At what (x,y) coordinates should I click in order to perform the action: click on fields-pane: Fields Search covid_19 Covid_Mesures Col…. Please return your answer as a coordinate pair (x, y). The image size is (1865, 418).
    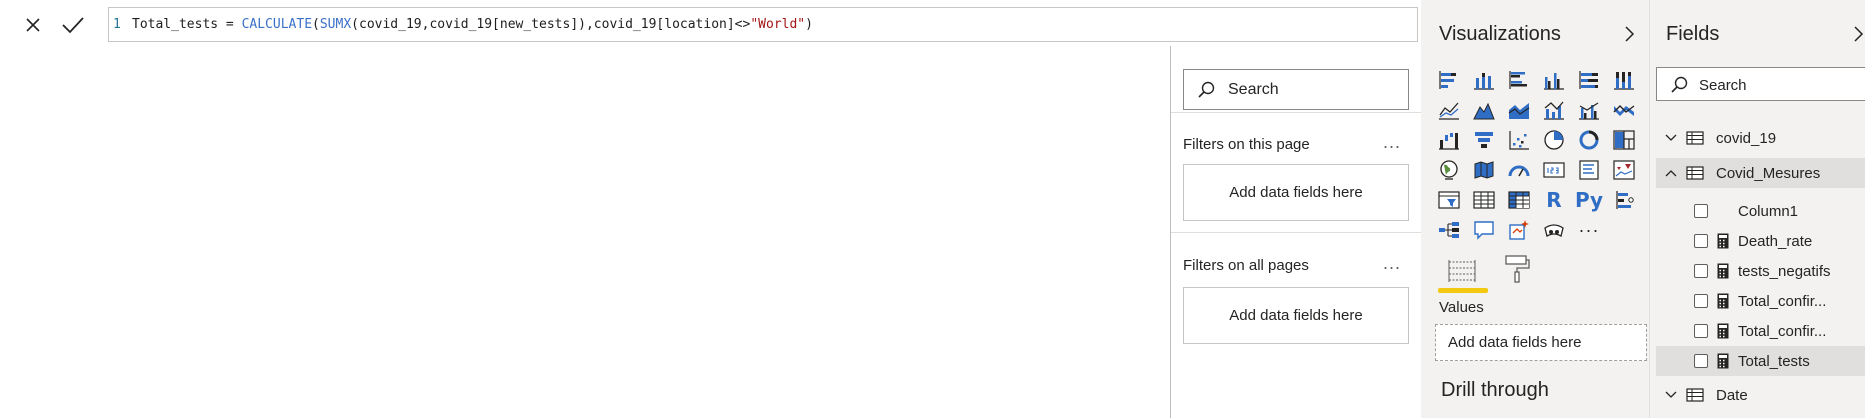
    Looking at the image, I should click on (1757, 209).